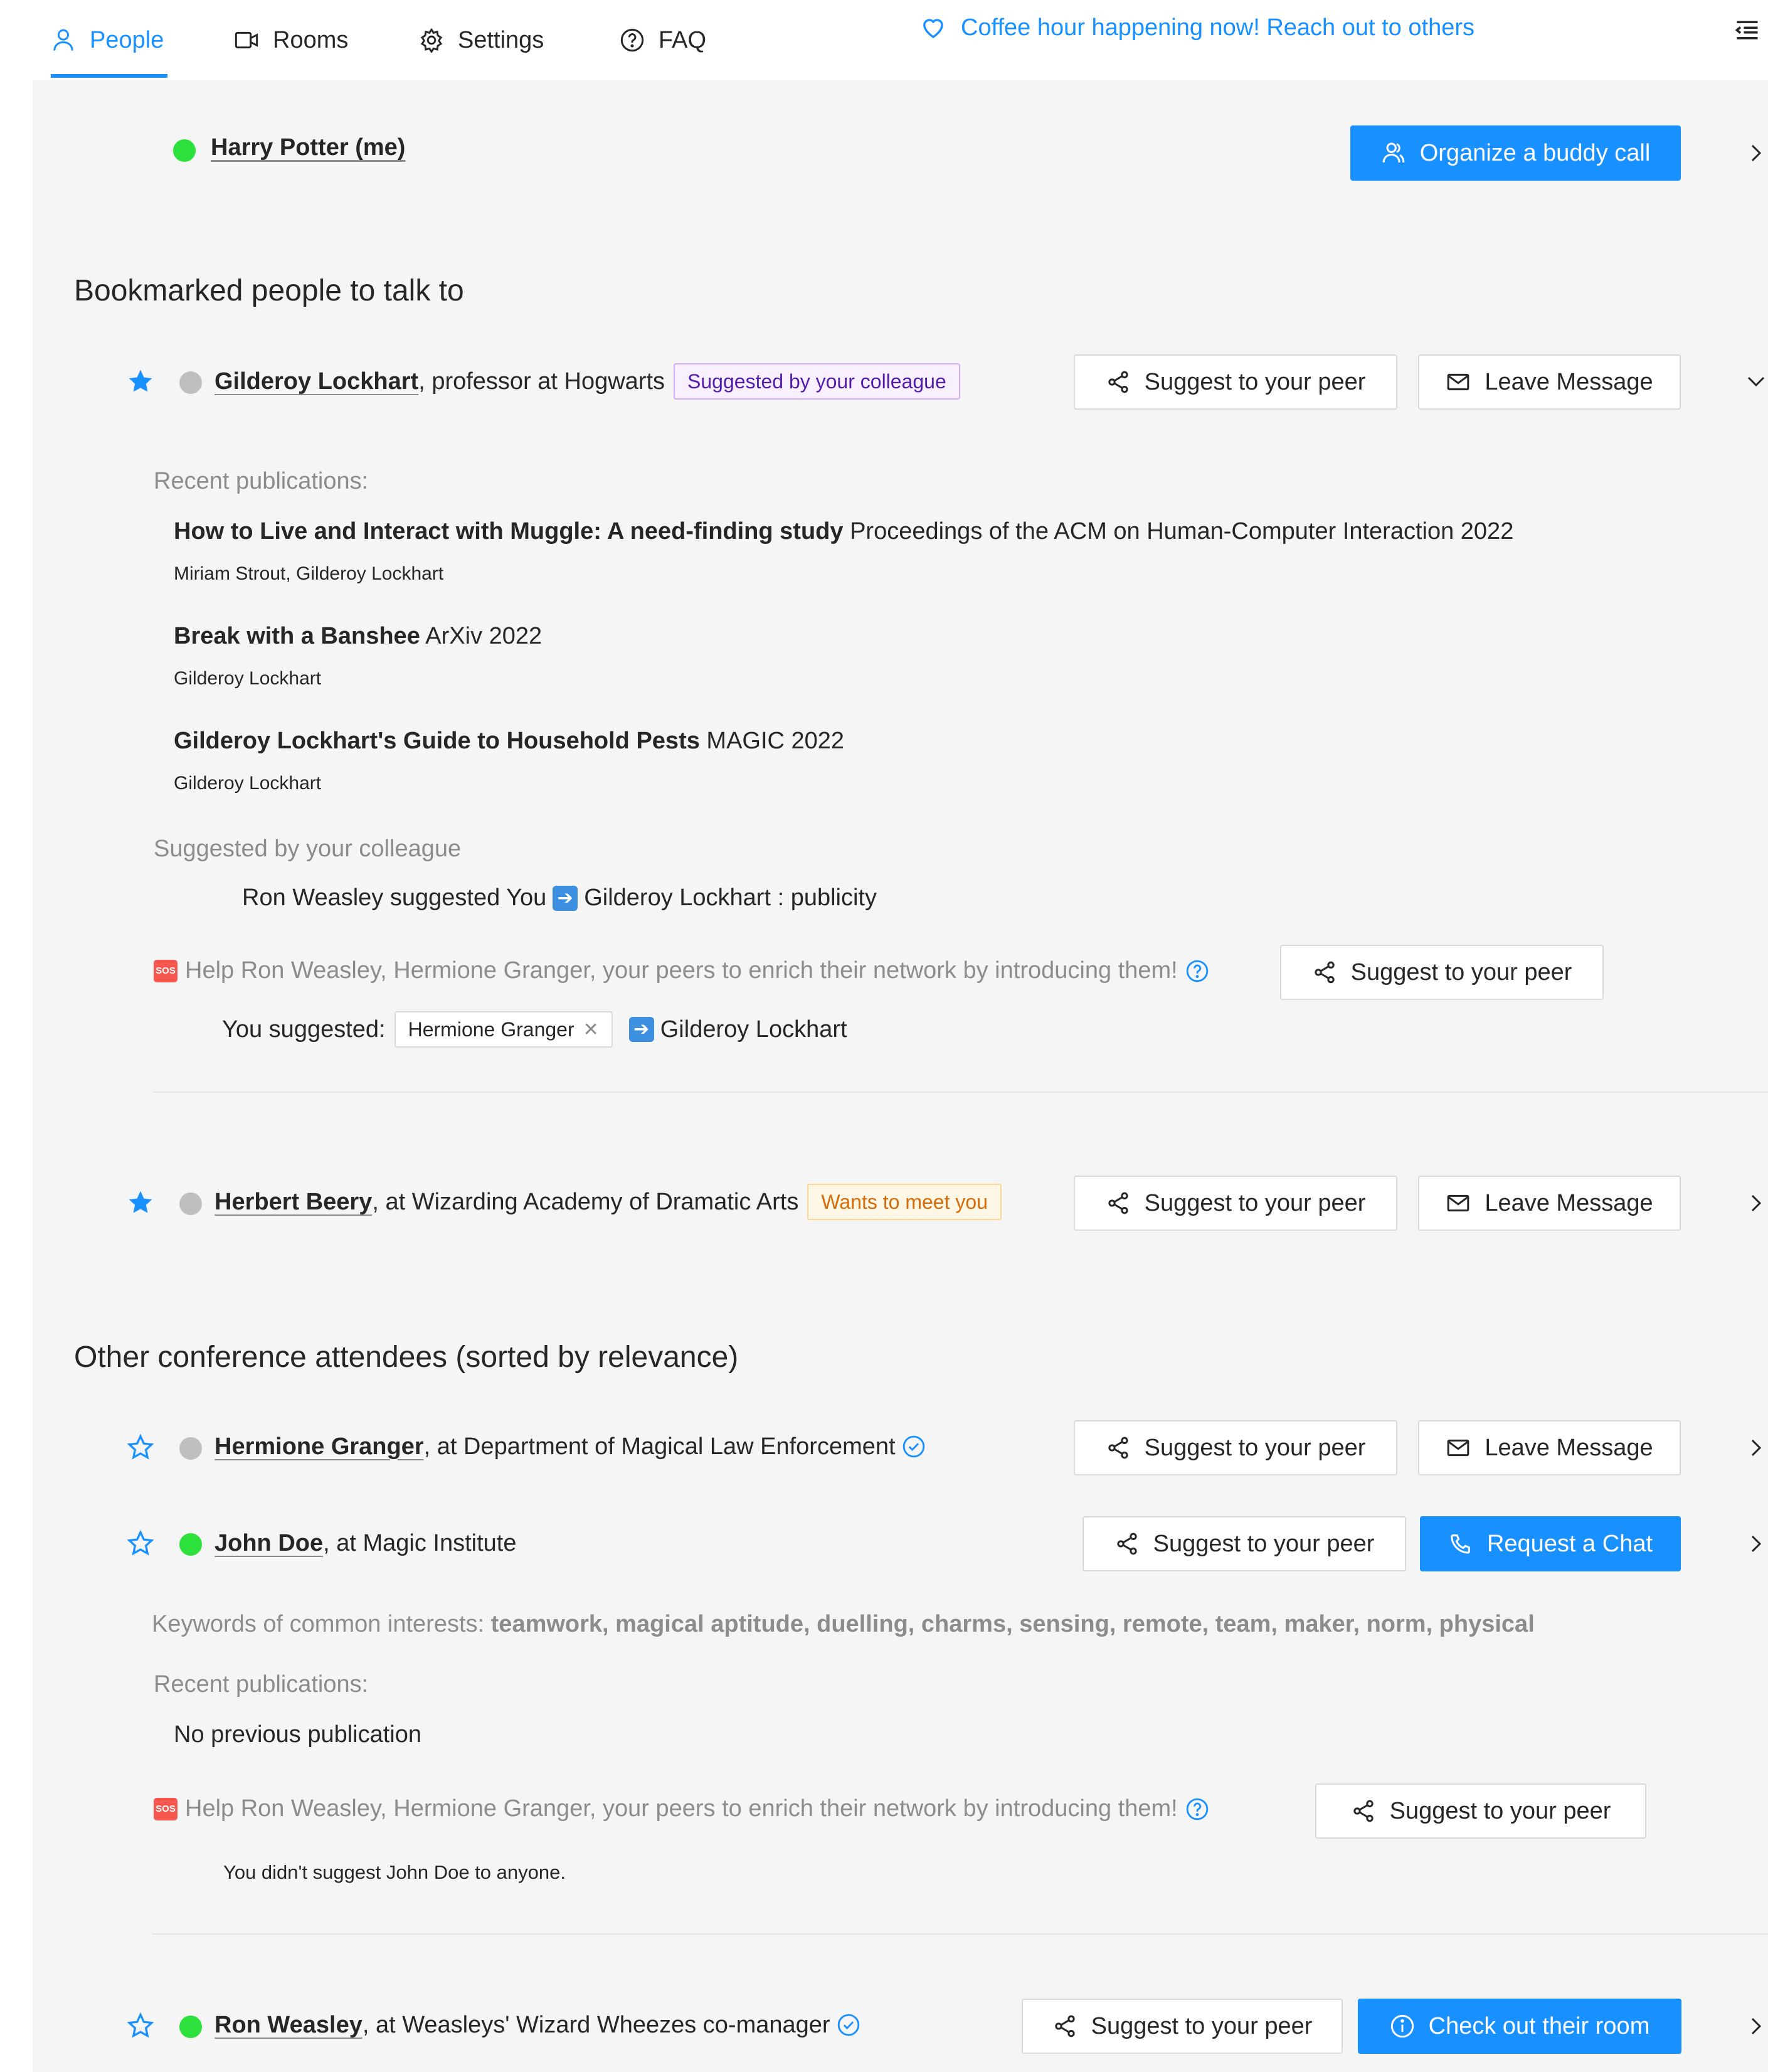  Describe the element at coordinates (309, 147) in the screenshot. I see `my-name: Harry Potter (me)` at that location.